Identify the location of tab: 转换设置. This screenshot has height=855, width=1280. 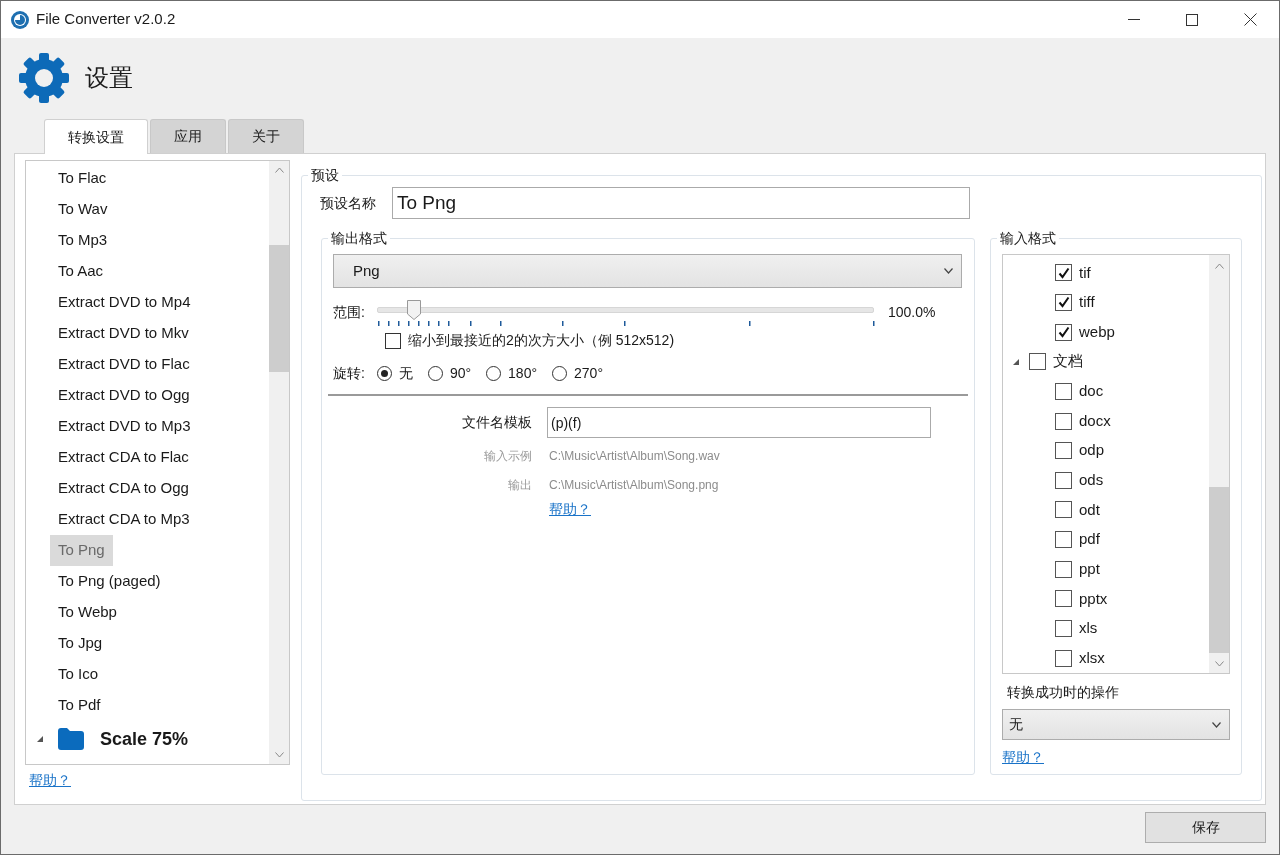
(96, 136).